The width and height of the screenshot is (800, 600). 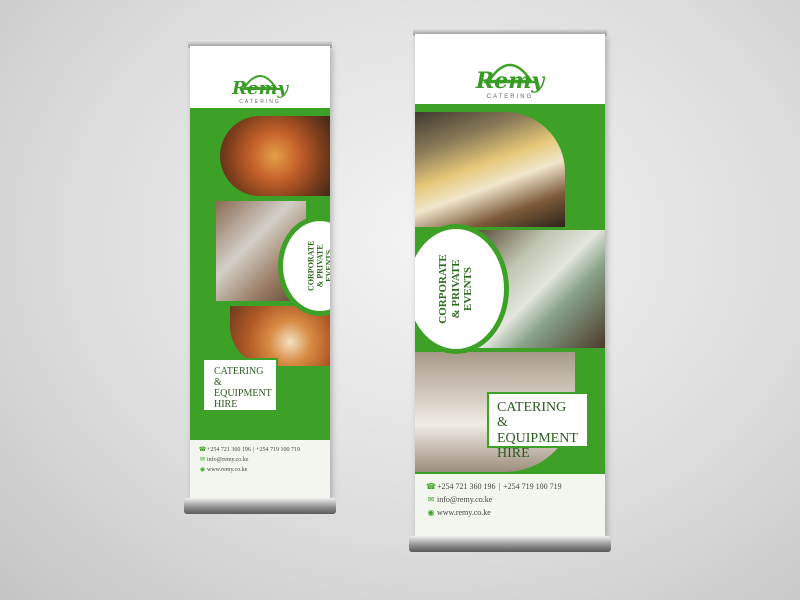 I want to click on food-photo-rice, so click(x=275, y=156).